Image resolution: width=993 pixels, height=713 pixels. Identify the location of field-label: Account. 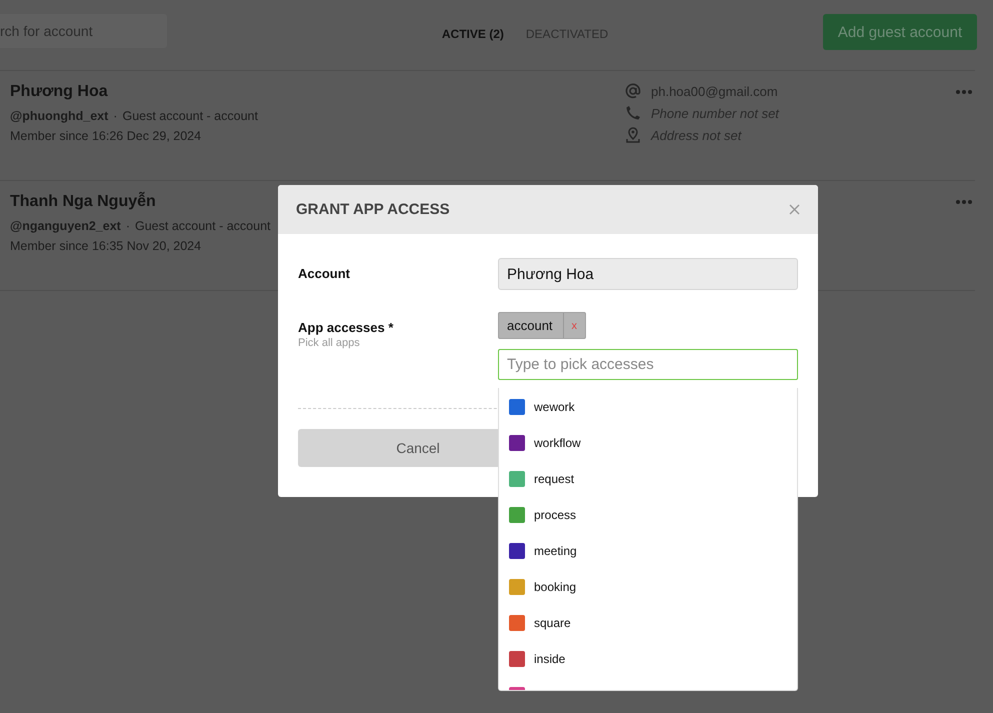
(324, 274).